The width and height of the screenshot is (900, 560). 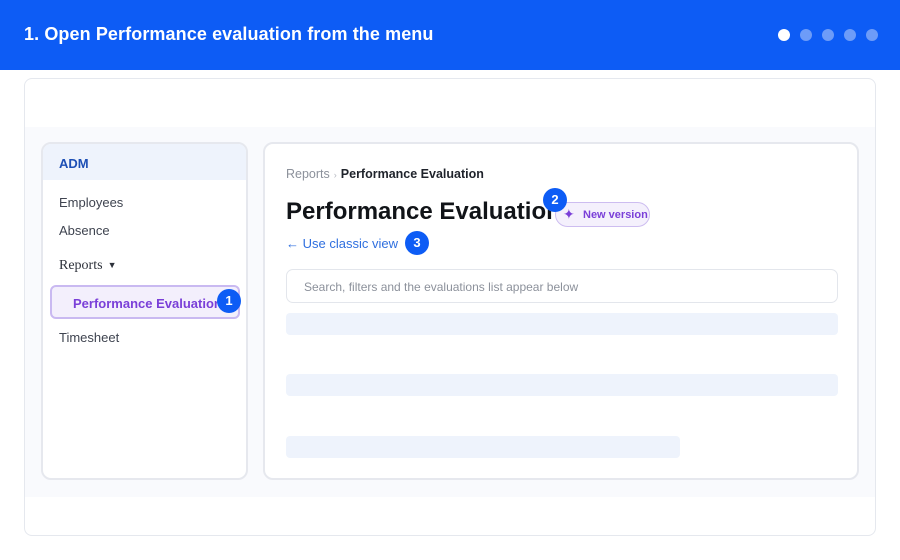 I want to click on sidebar-item-performance-evaluation: Performance Evaluation, so click(x=145, y=302).